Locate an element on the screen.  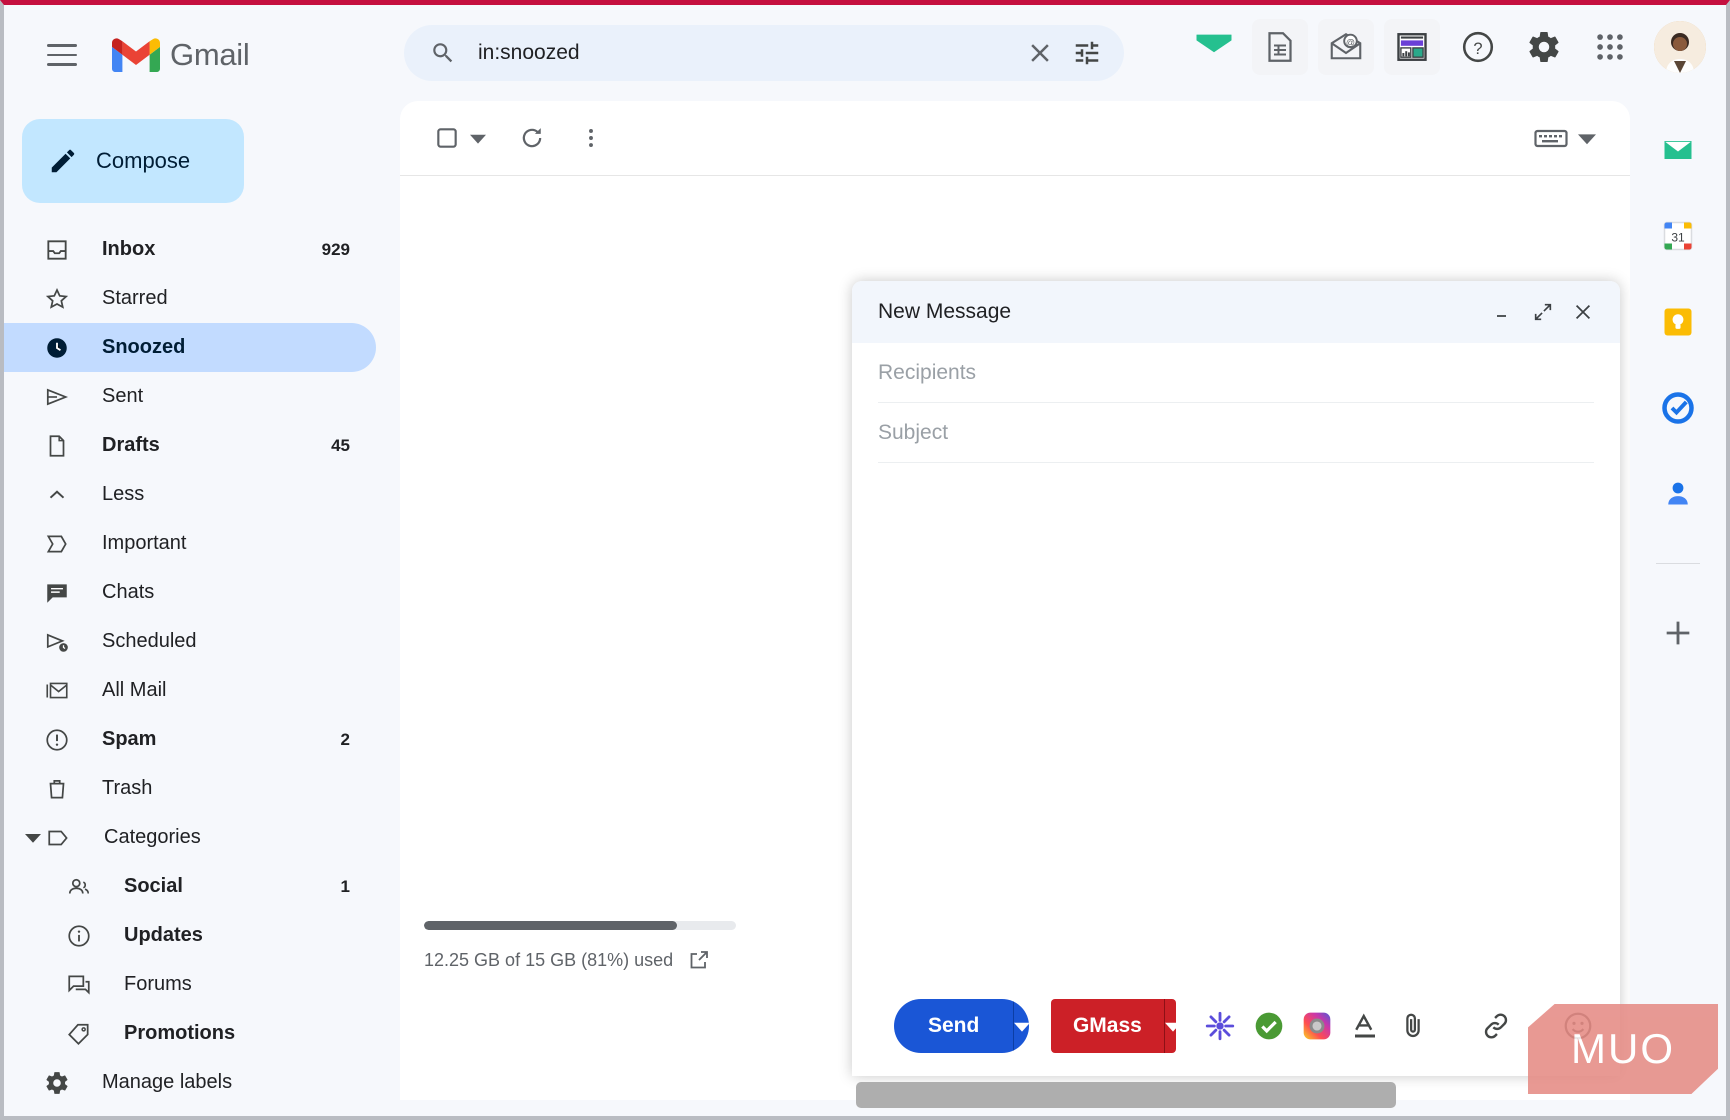
more-vert-icon is located at coordinates (591, 138).